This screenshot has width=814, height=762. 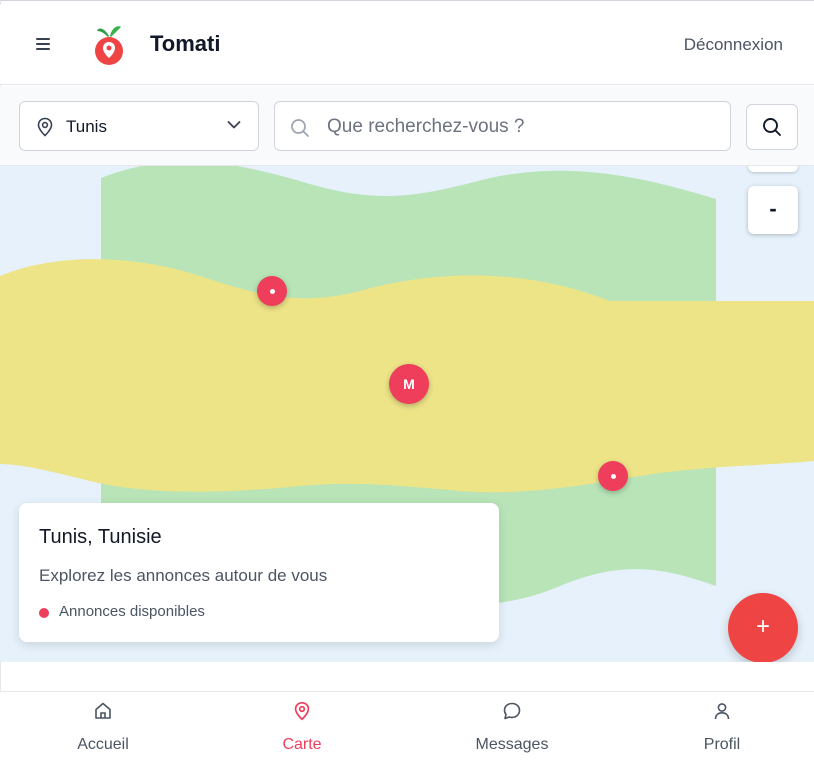 What do you see at coordinates (139, 126) in the screenshot?
I see `city-select: Tunis` at bounding box center [139, 126].